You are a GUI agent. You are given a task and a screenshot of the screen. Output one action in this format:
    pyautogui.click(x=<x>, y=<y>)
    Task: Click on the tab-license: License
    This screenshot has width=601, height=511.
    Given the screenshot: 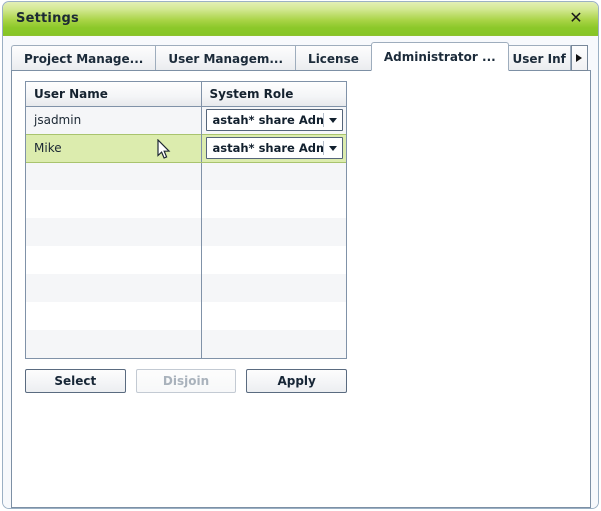 What is the action you would take?
    pyautogui.click(x=333, y=58)
    